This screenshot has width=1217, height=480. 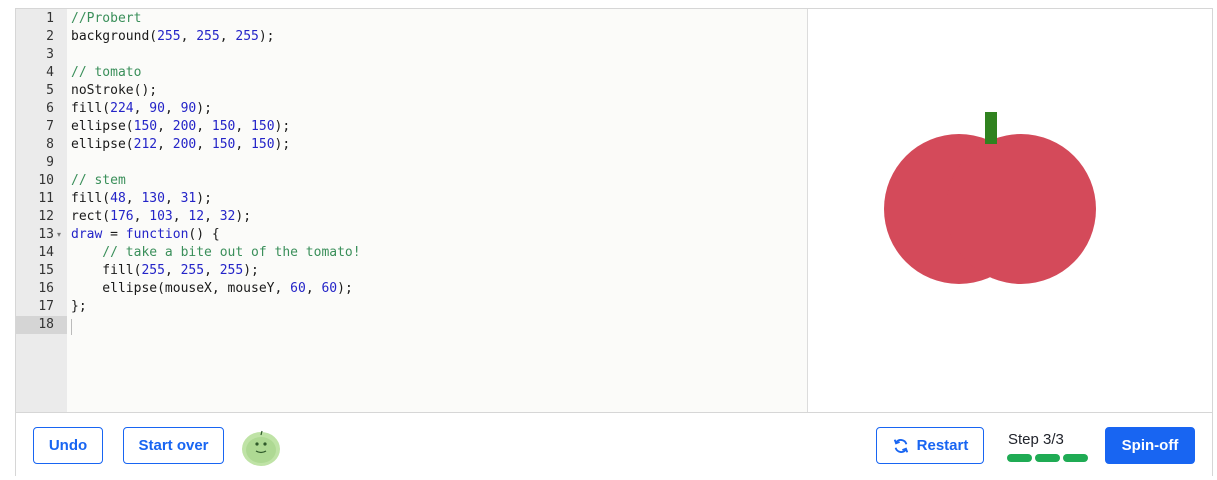 I want to click on line-number: 4, so click(x=50, y=72).